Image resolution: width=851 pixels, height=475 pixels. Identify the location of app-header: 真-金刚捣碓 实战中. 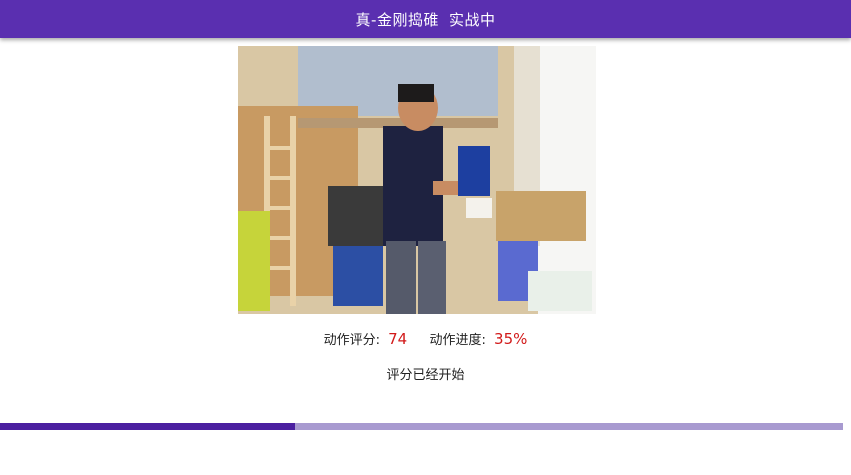
(425, 19).